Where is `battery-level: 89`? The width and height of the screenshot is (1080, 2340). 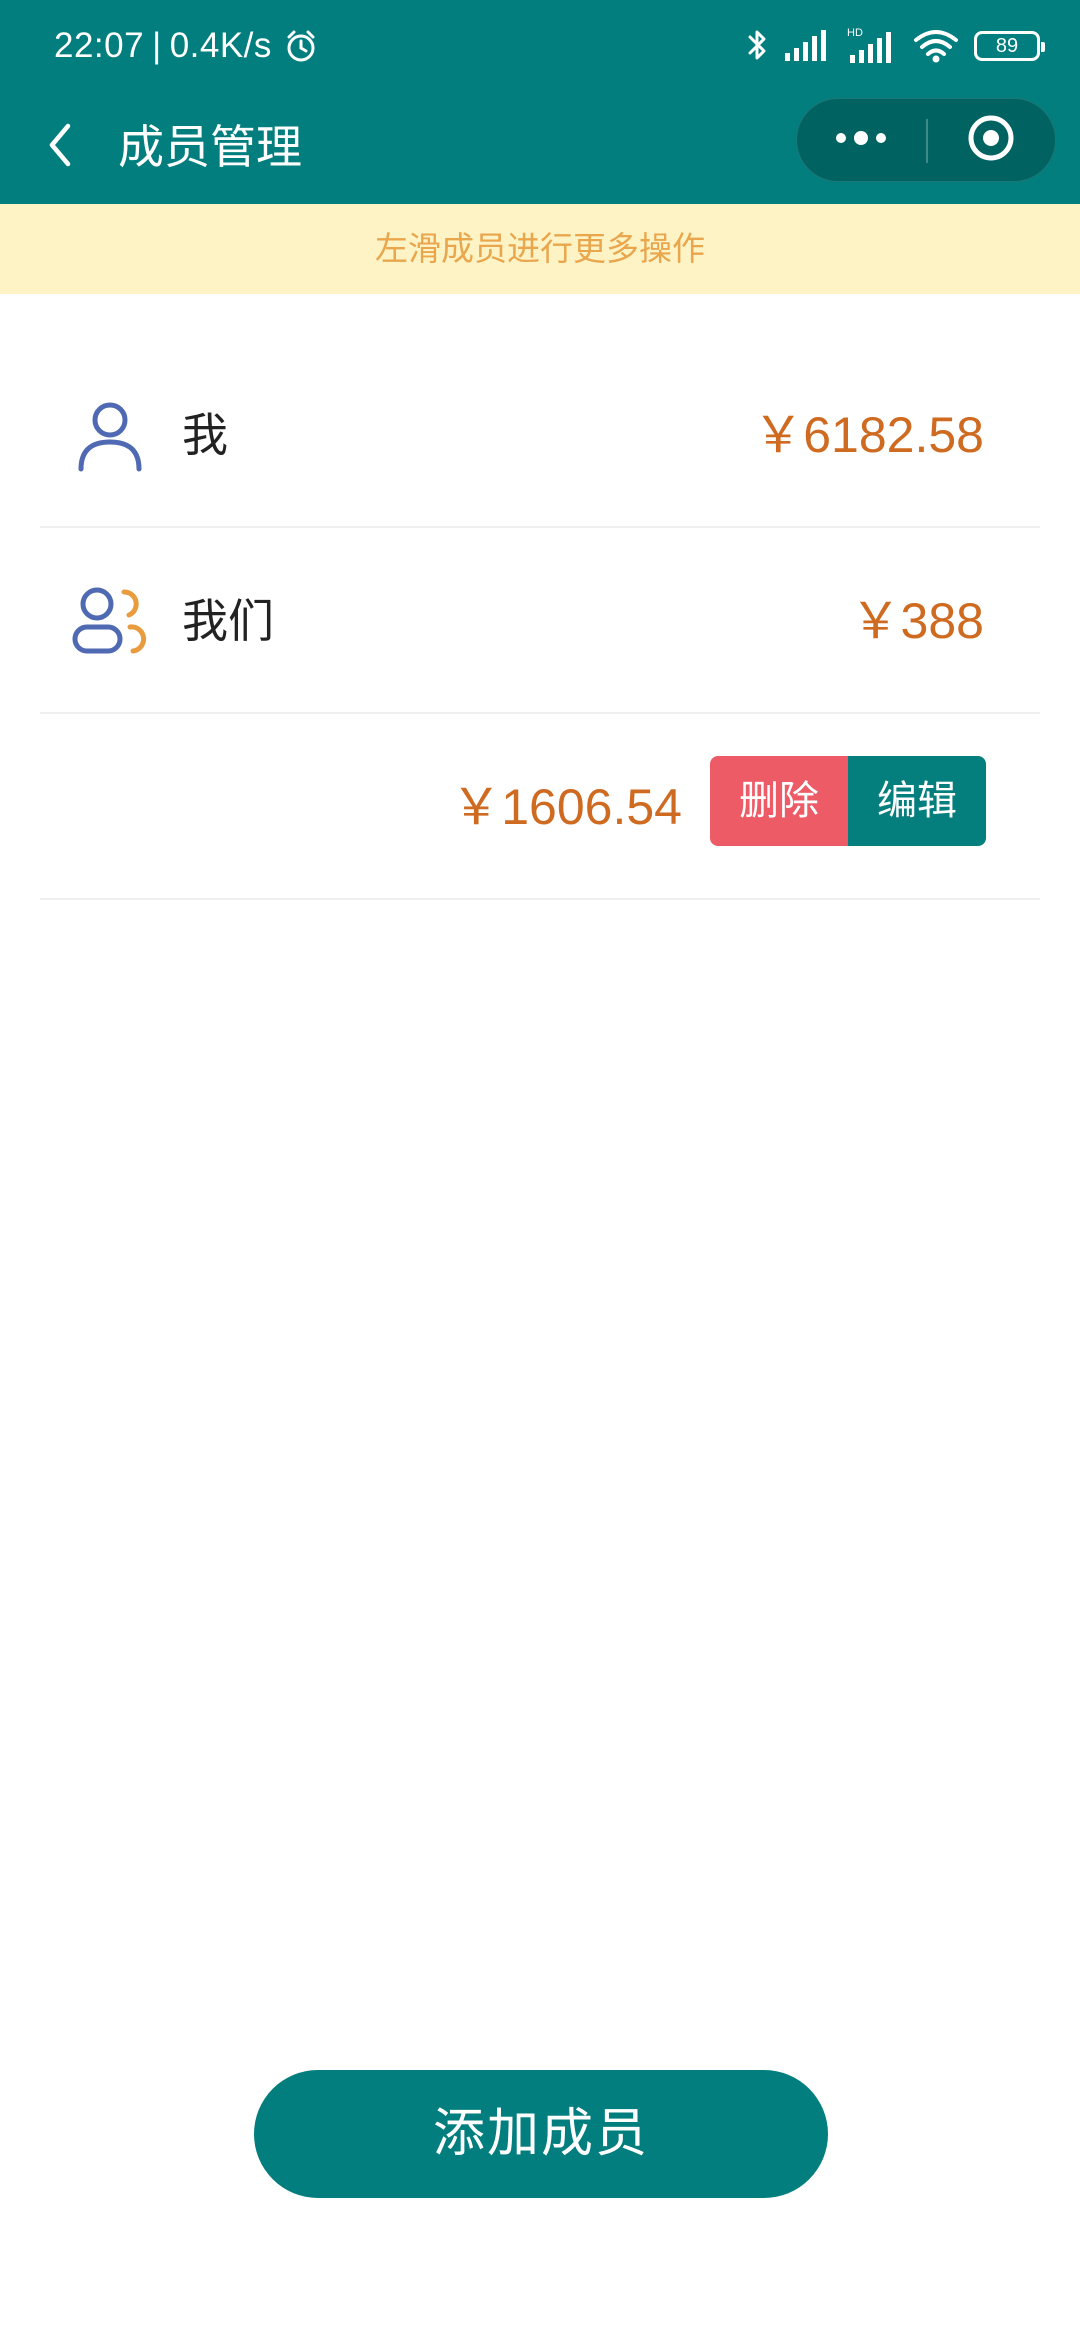 battery-level: 89 is located at coordinates (1007, 45).